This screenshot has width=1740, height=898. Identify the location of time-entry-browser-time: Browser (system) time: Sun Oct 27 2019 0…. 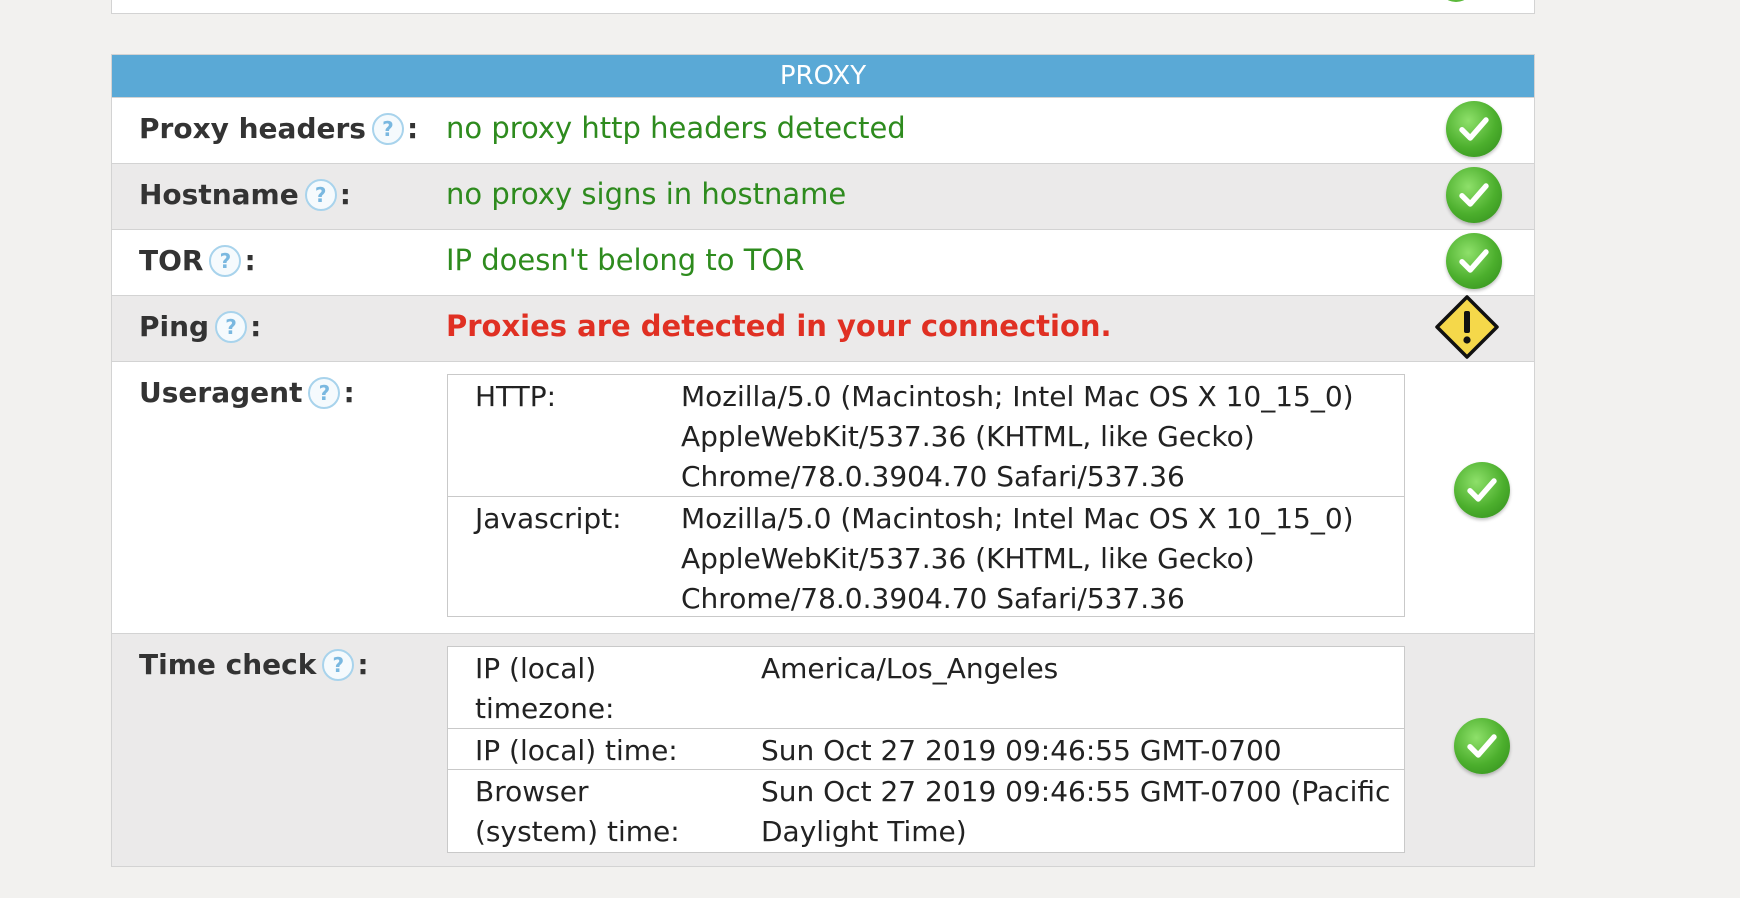
(926, 810).